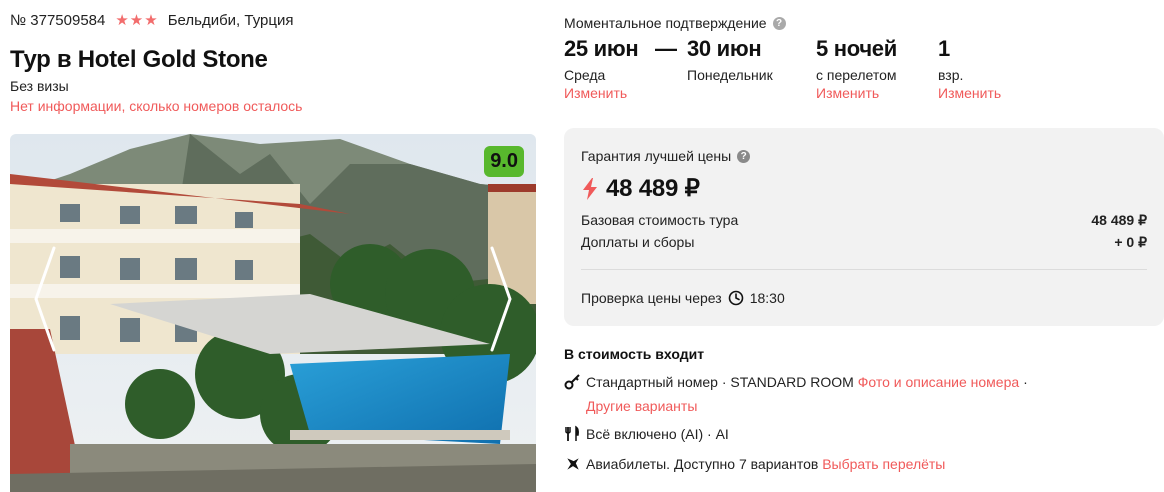 This screenshot has width=1164, height=492. I want to click on meal-plan: Всё включено (AI) · AI, so click(657, 434).